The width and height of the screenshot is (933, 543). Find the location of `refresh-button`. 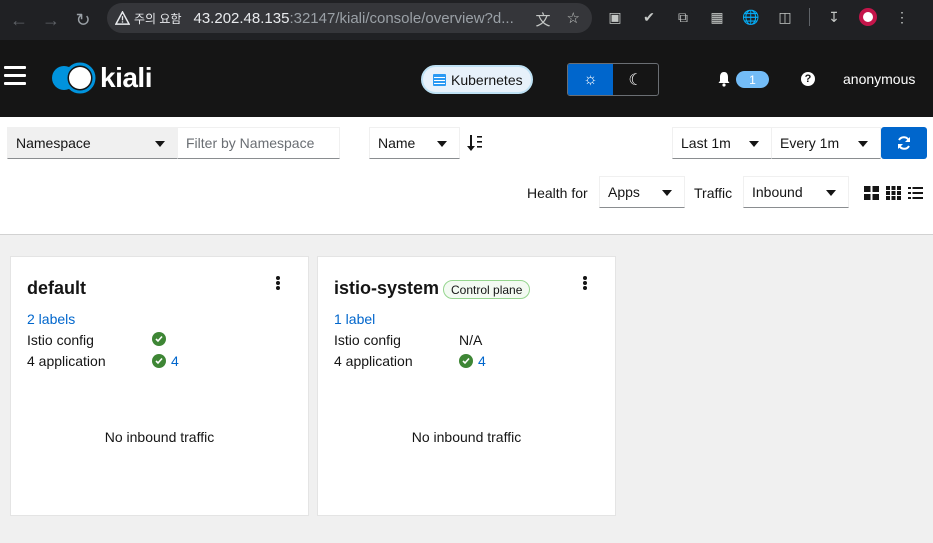

refresh-button is located at coordinates (904, 143).